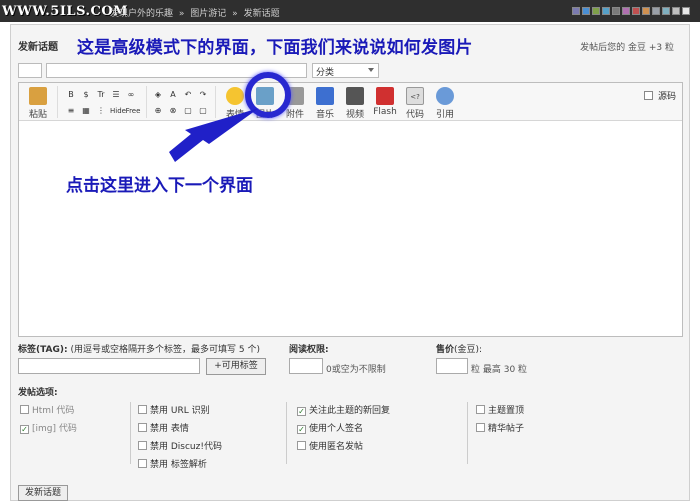  I want to click on insert-button: ⊕, so click(158, 111).